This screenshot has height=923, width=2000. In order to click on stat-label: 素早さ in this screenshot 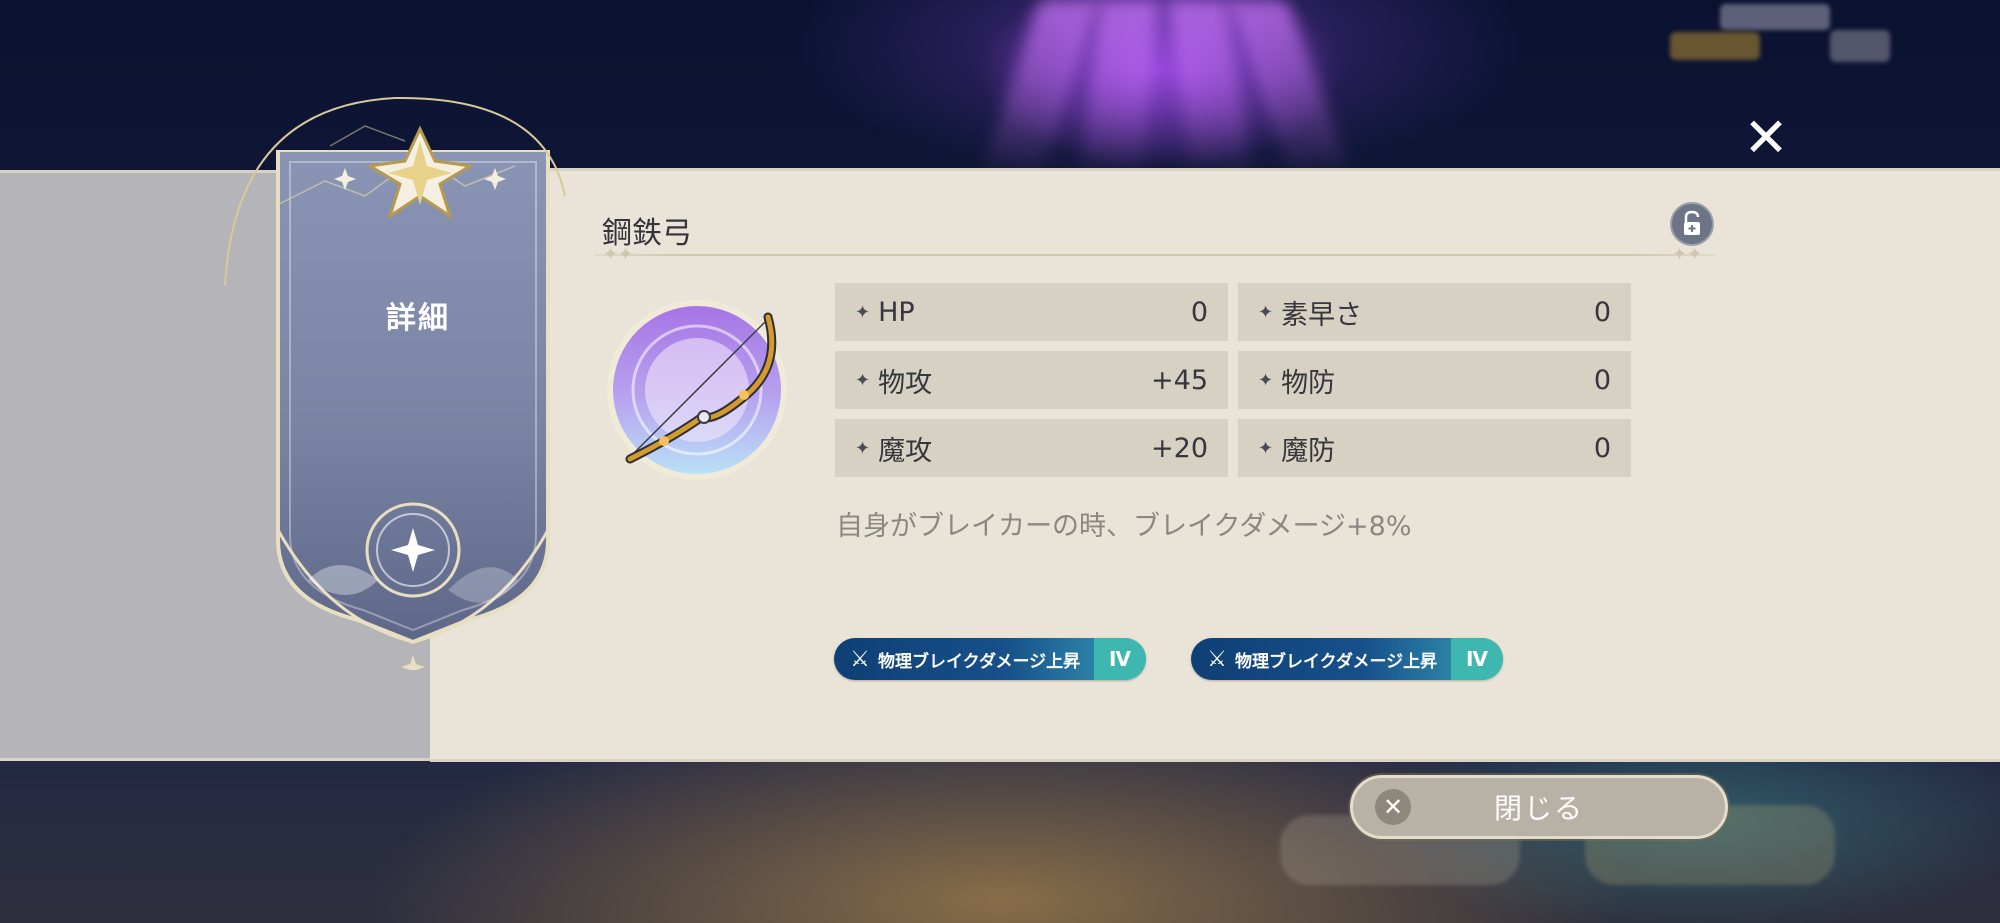, I will do `click(1322, 315)`.